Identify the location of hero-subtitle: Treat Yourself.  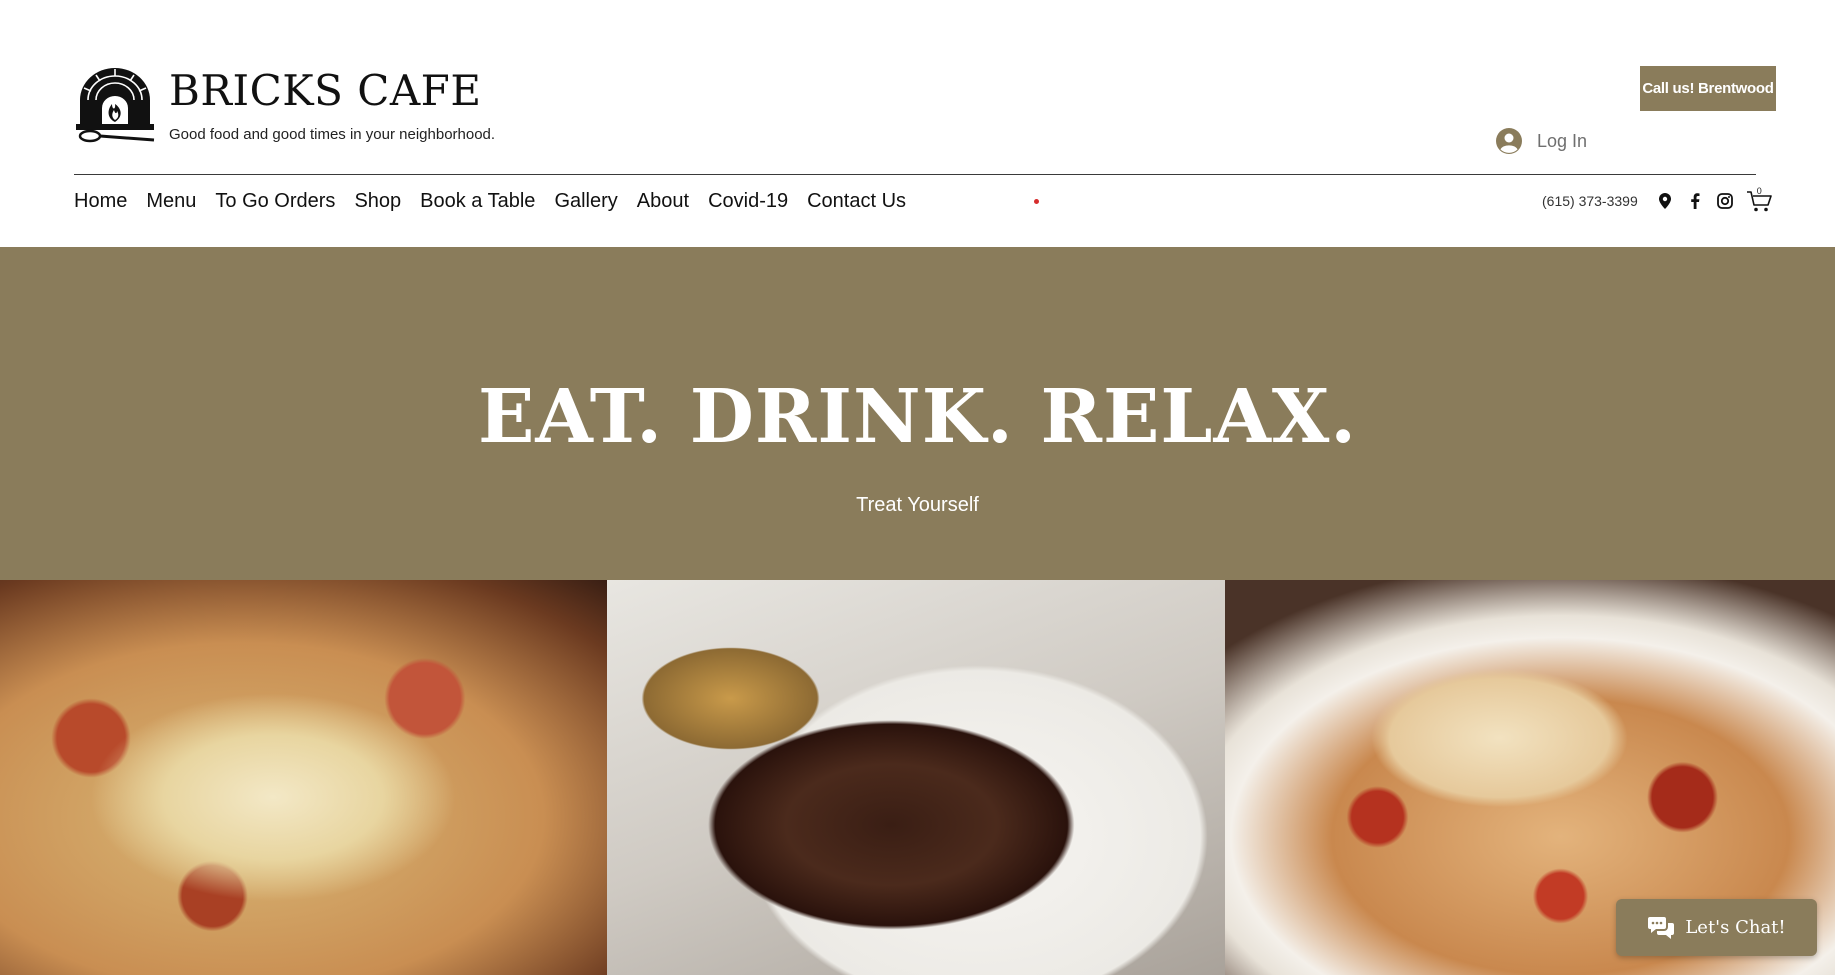
(917, 505).